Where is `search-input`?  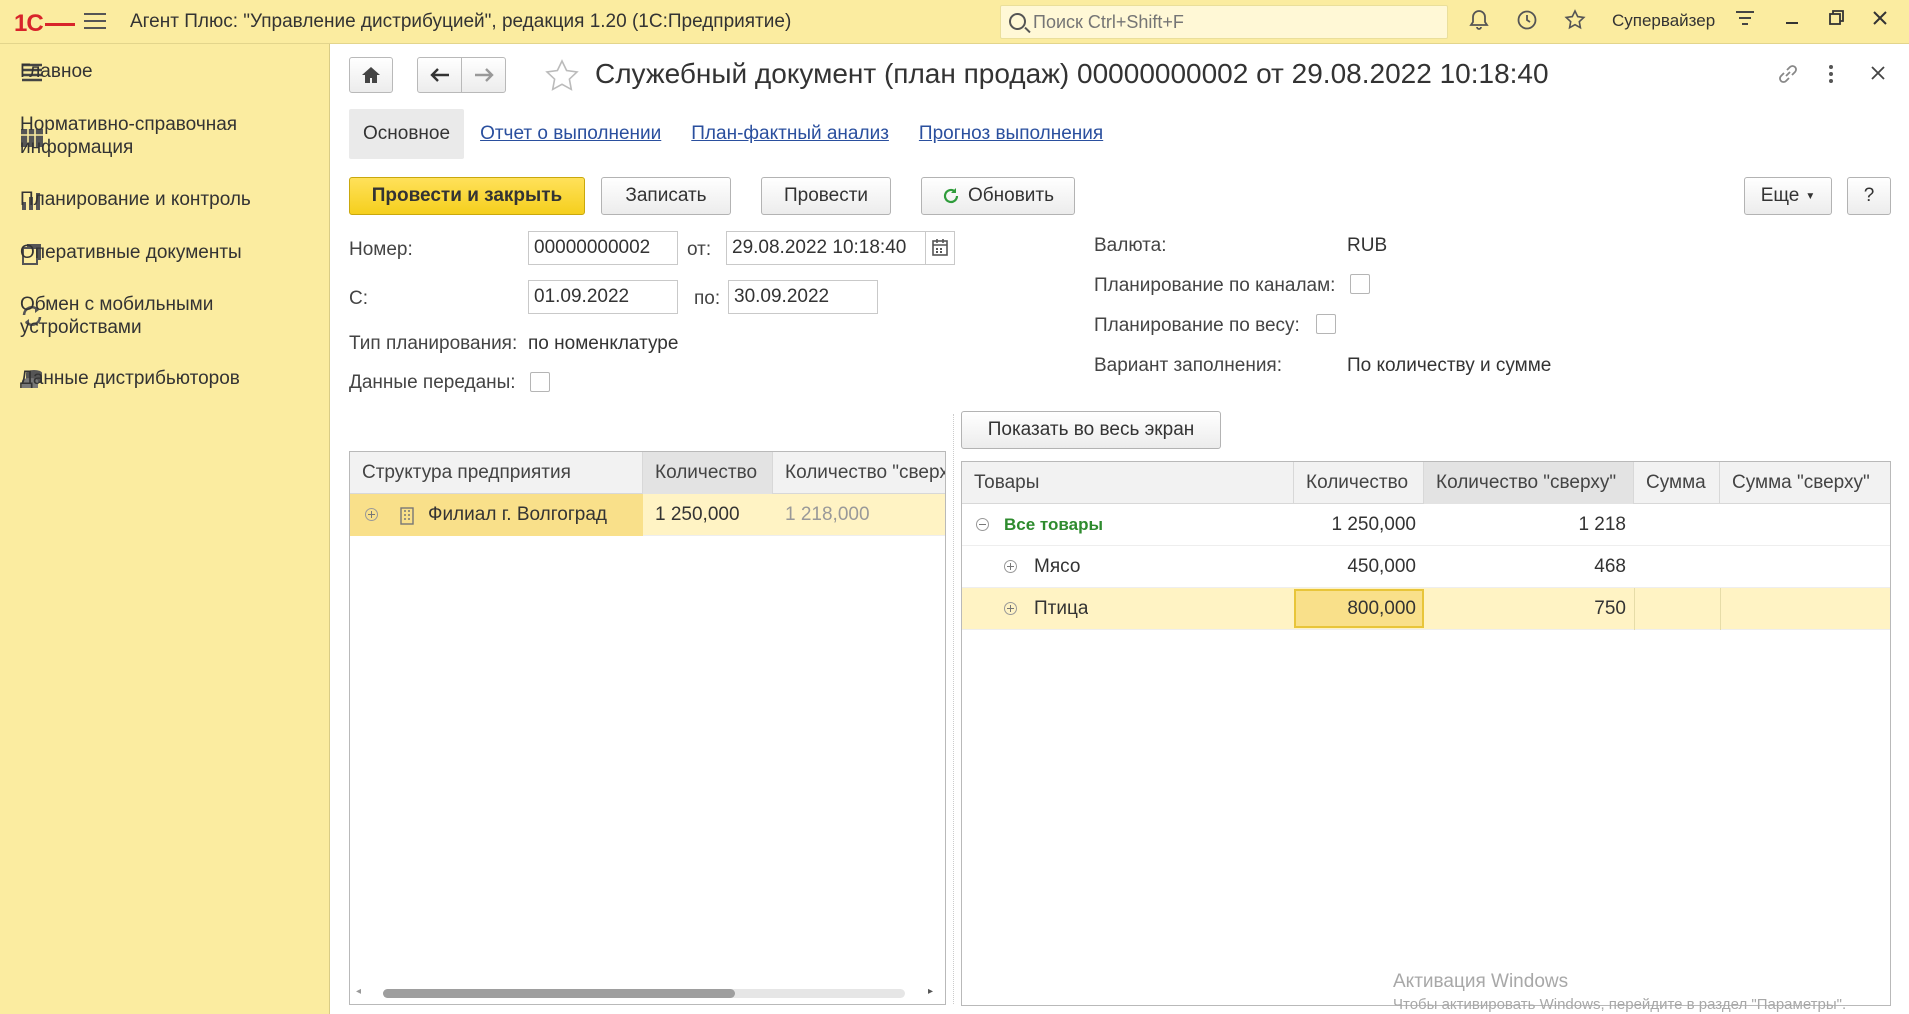 search-input is located at coordinates (1233, 22).